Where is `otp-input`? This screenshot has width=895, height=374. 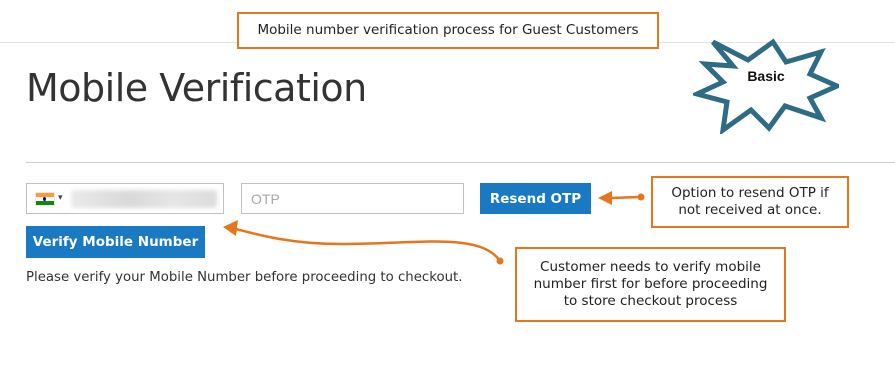
otp-input is located at coordinates (352, 198).